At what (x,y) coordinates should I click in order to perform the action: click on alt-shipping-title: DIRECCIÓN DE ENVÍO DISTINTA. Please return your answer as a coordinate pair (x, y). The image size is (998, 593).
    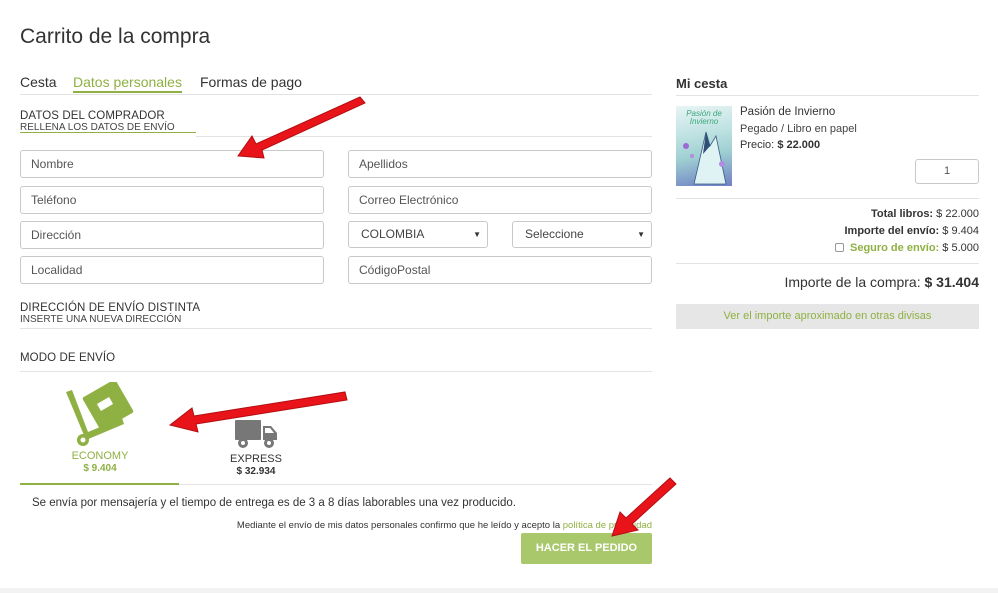
    Looking at the image, I should click on (110, 308).